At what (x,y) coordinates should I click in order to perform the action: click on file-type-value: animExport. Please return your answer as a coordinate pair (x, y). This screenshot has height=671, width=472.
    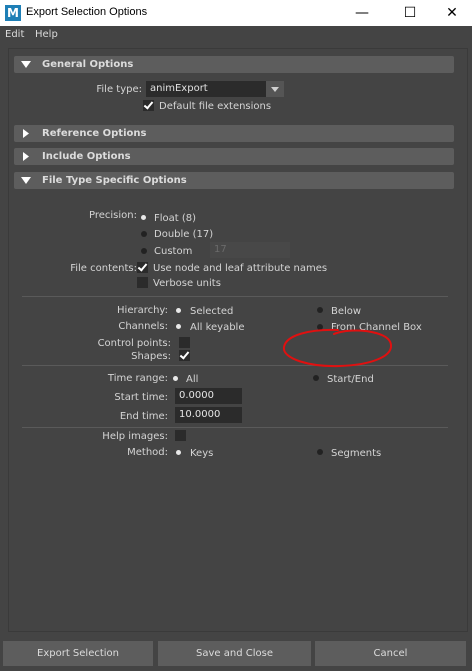
    Looking at the image, I should click on (179, 88).